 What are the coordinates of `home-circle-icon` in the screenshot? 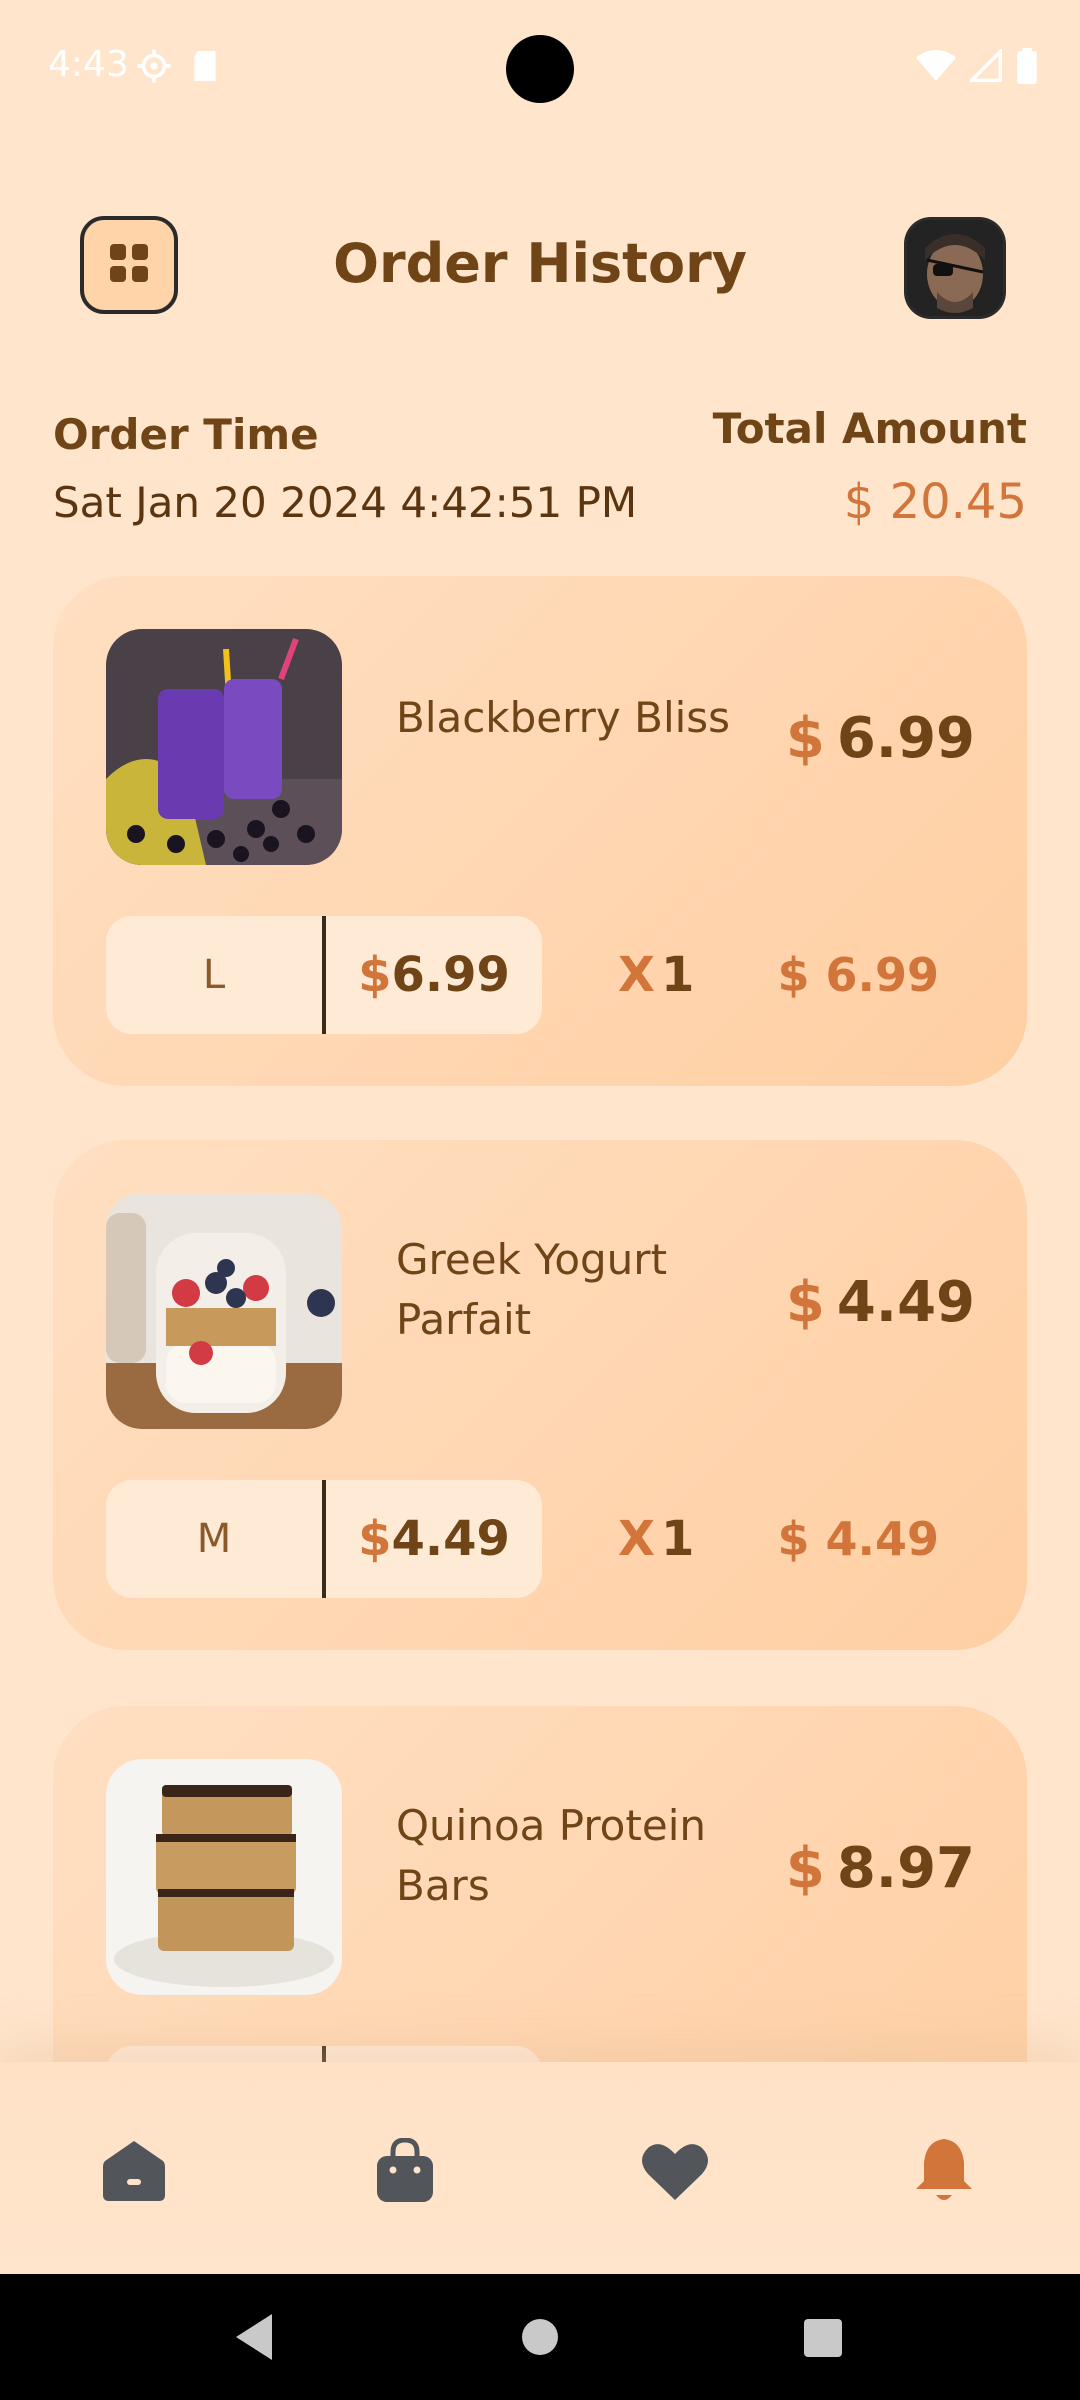 It's located at (540, 2339).